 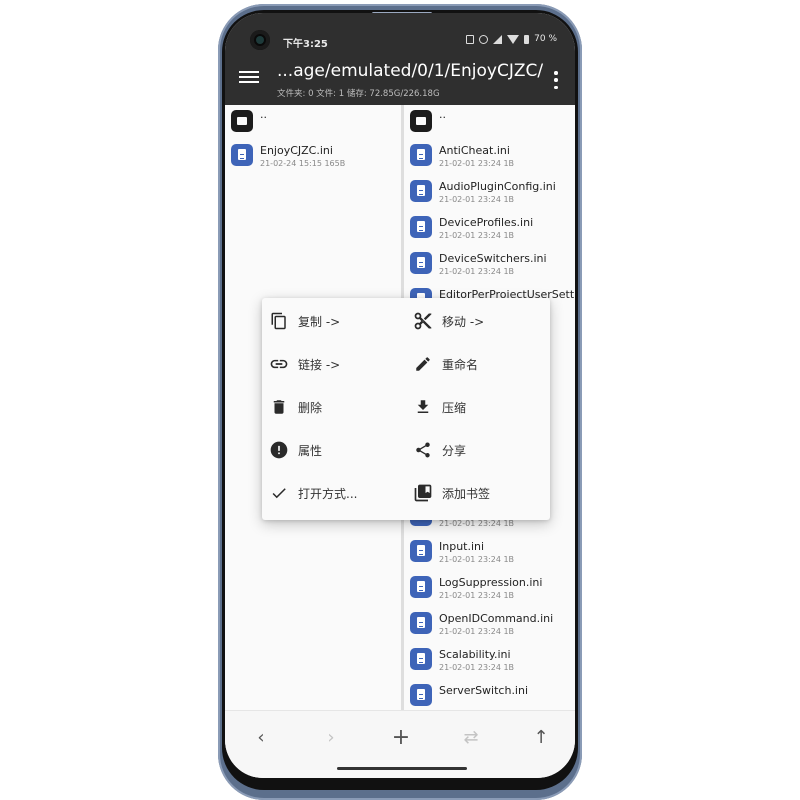 What do you see at coordinates (493, 258) in the screenshot?
I see `file-name: DeviceSwitchers.ini` at bounding box center [493, 258].